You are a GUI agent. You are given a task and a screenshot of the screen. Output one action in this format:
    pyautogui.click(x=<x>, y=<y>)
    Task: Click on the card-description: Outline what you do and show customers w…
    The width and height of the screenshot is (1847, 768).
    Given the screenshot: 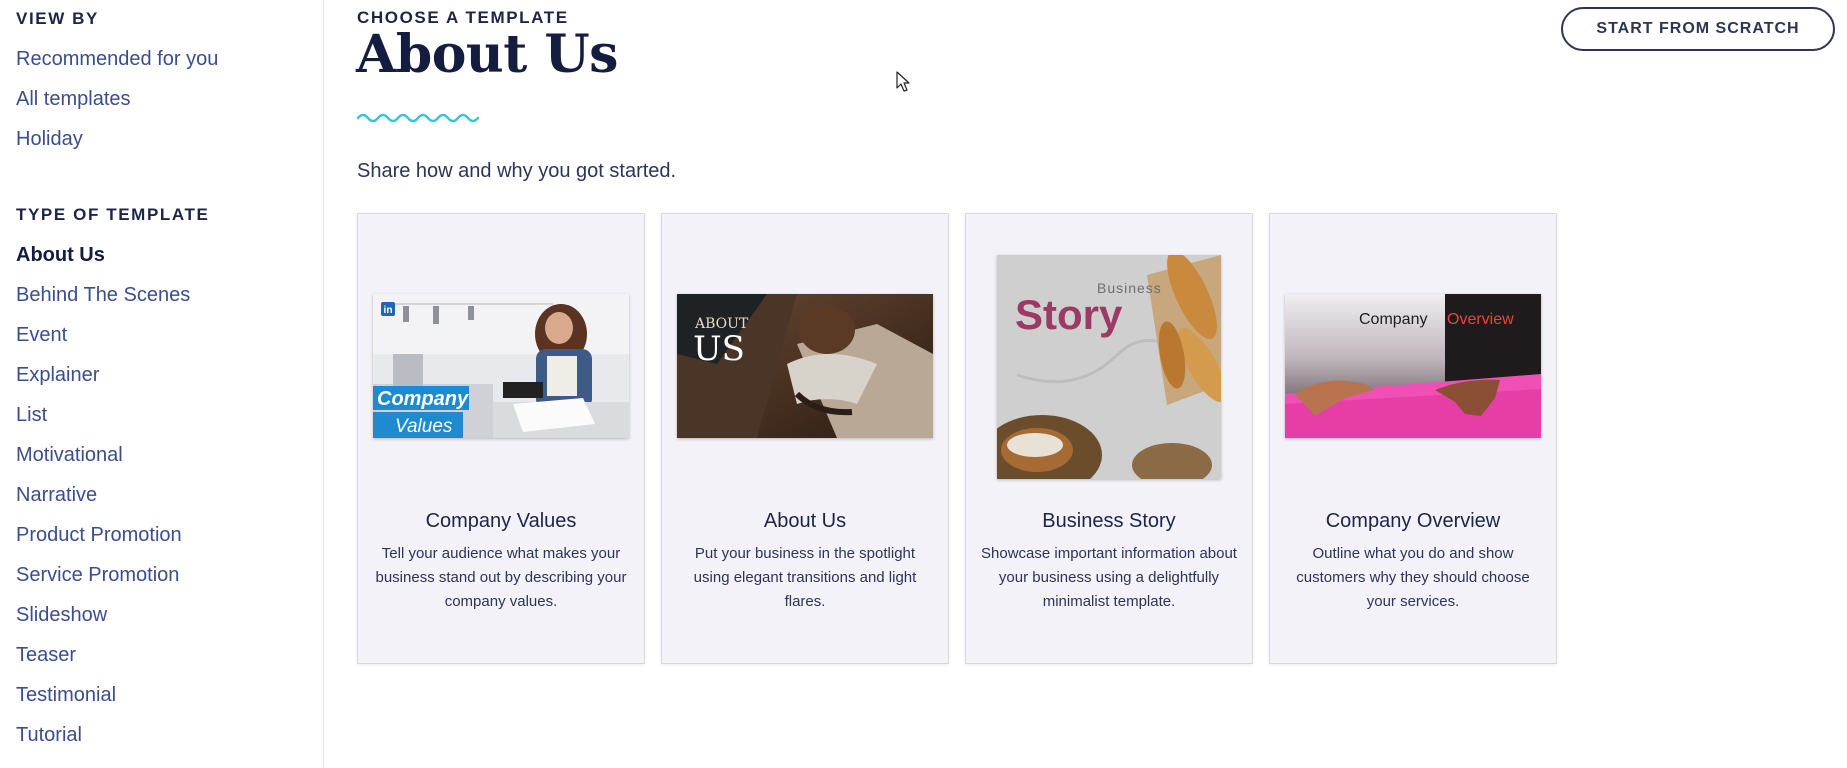 What is the action you would take?
    pyautogui.click(x=1413, y=577)
    